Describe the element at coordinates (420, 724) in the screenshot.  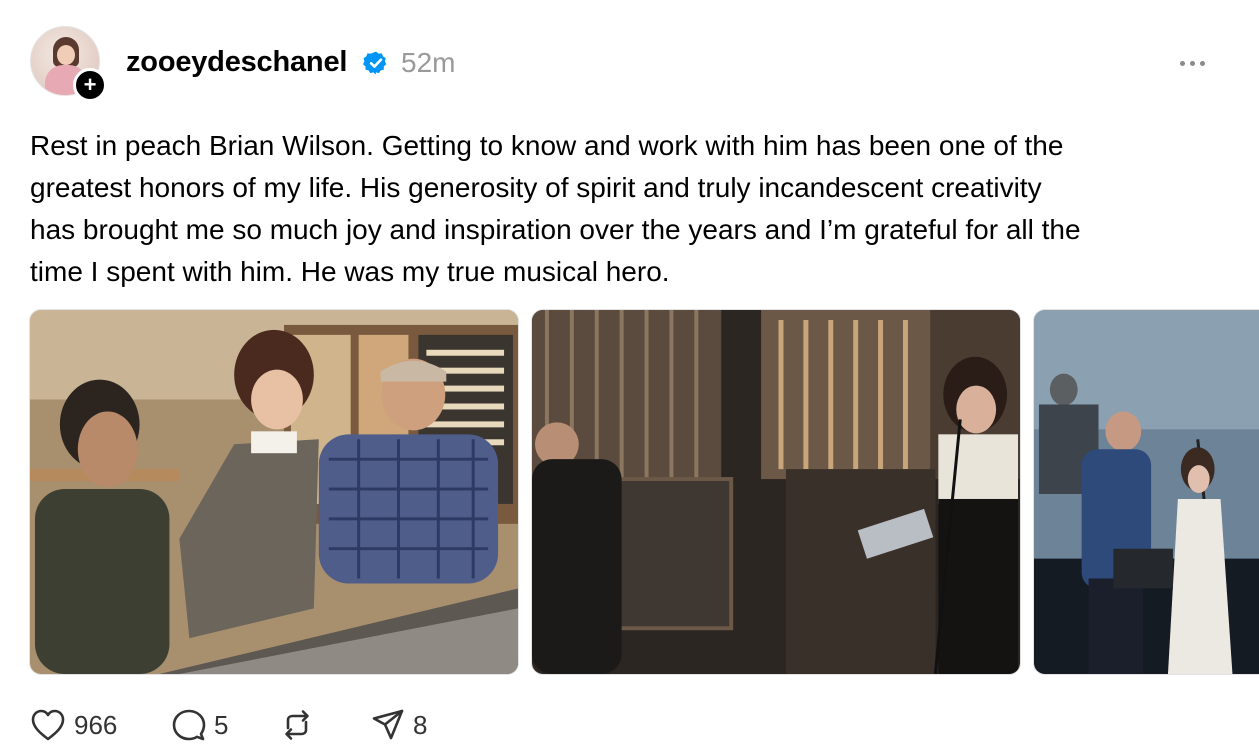
I see `share-count: 8` at that location.